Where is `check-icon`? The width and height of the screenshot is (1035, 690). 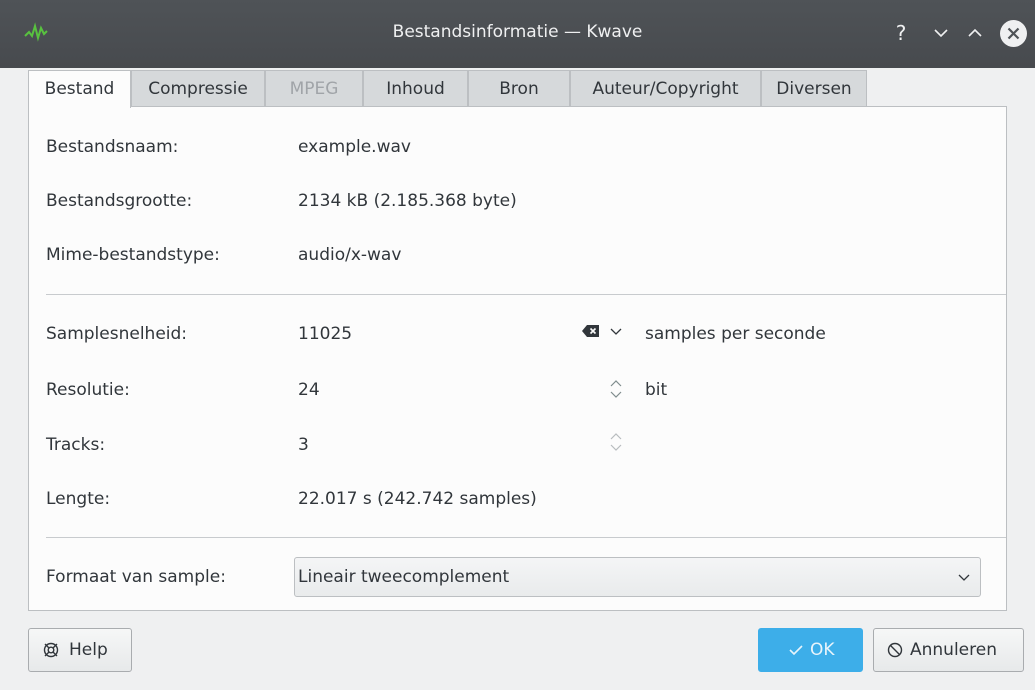 check-icon is located at coordinates (796, 650).